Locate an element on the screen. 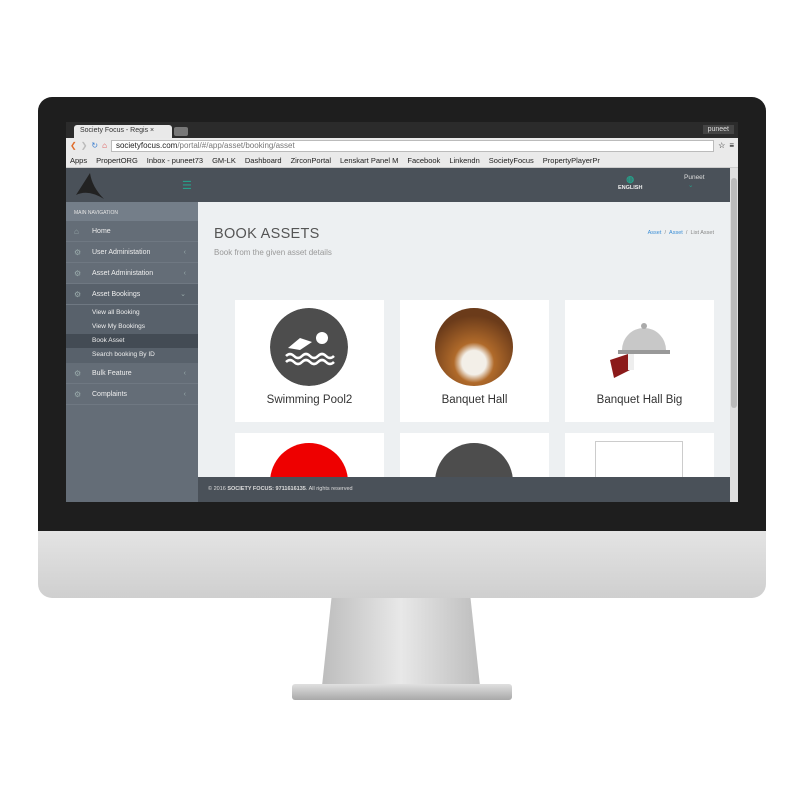 This screenshot has width=800, height=800. back-icon: ❮ is located at coordinates (73, 145).